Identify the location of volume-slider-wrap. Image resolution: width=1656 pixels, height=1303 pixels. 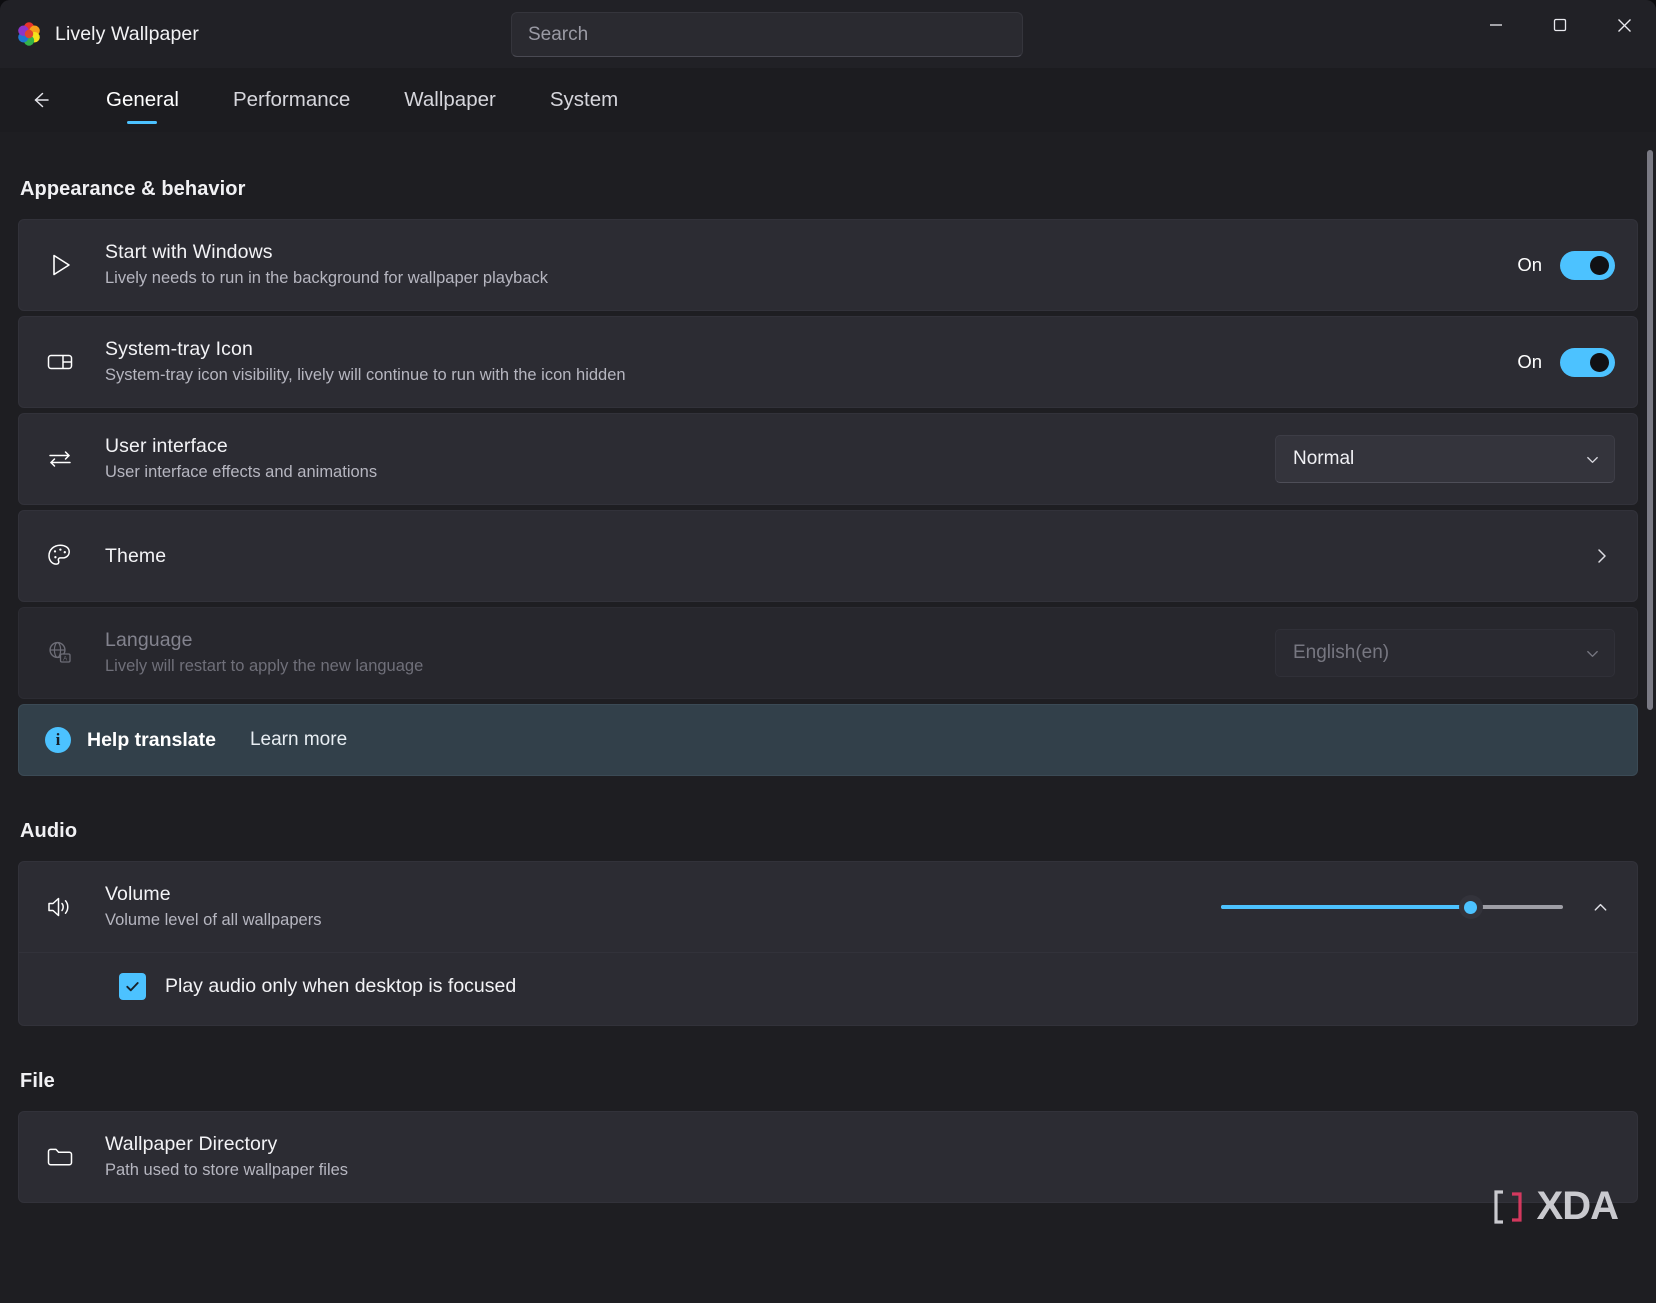
(1418, 907).